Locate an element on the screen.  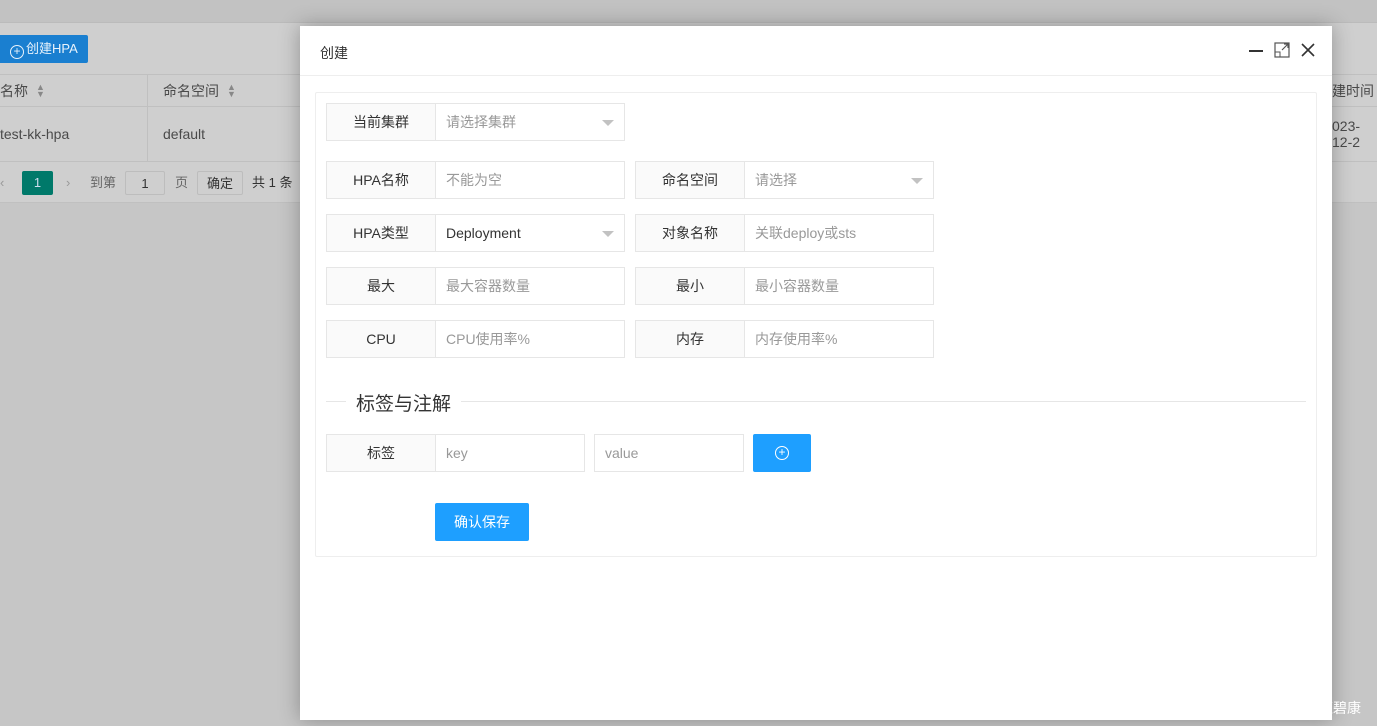
dialog-title: 创建 is located at coordinates (334, 53).